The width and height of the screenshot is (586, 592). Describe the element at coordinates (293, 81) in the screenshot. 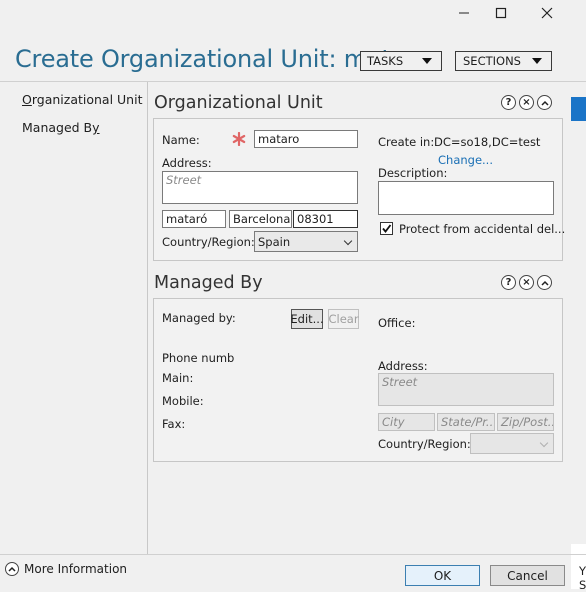

I see `header-divider` at that location.